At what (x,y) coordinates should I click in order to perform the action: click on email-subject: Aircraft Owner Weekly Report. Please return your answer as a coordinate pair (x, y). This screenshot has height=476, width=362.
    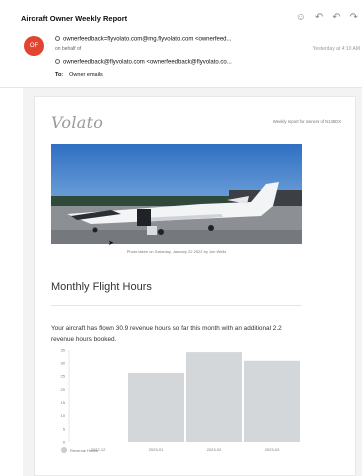
    Looking at the image, I should click on (74, 18).